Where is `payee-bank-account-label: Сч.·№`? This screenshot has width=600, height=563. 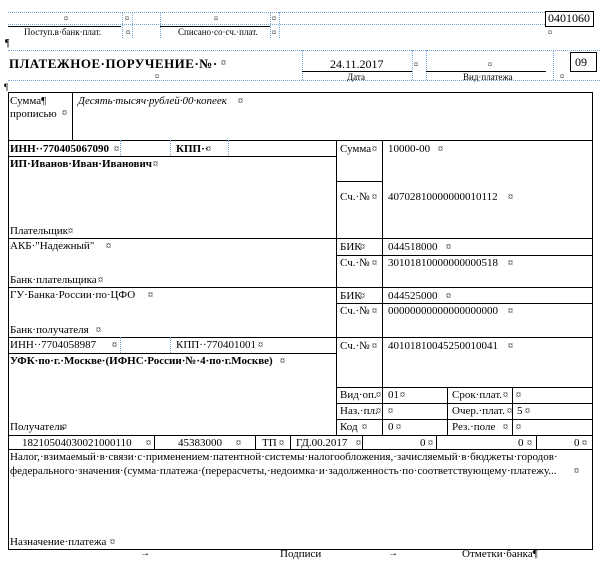
payee-bank-account-label: Сч.·№ is located at coordinates (355, 311).